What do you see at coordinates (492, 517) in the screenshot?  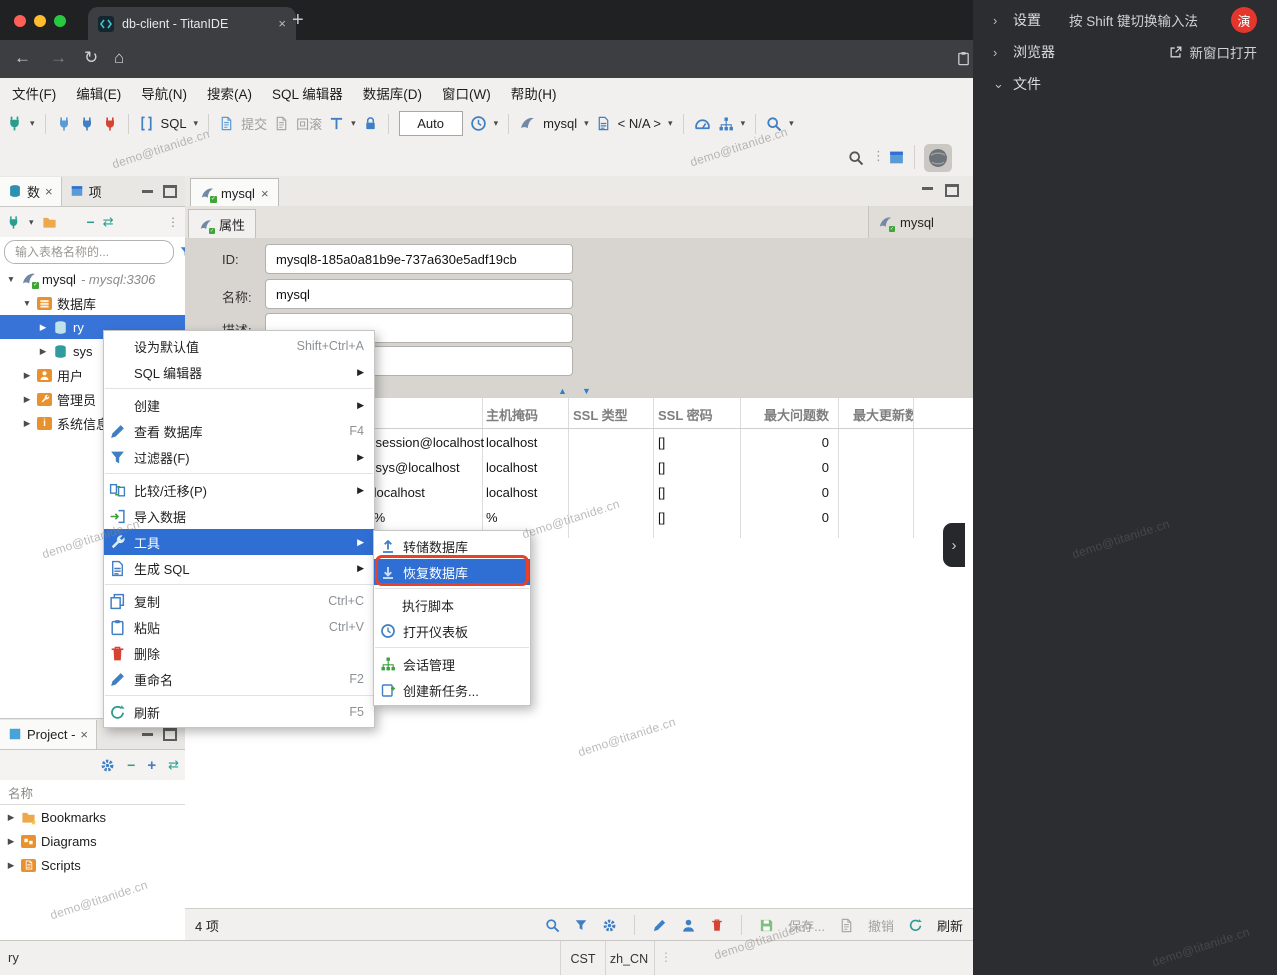 I see `cell-host: %` at bounding box center [492, 517].